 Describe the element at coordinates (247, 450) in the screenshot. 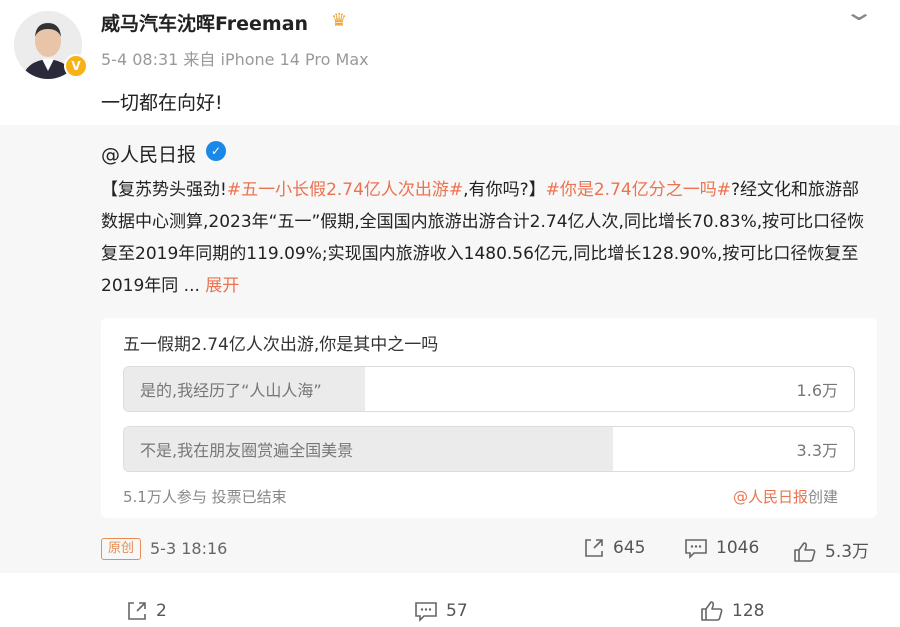

I see `poll-option-label: 不是,我在朋友圈赏遍全国美景` at that location.